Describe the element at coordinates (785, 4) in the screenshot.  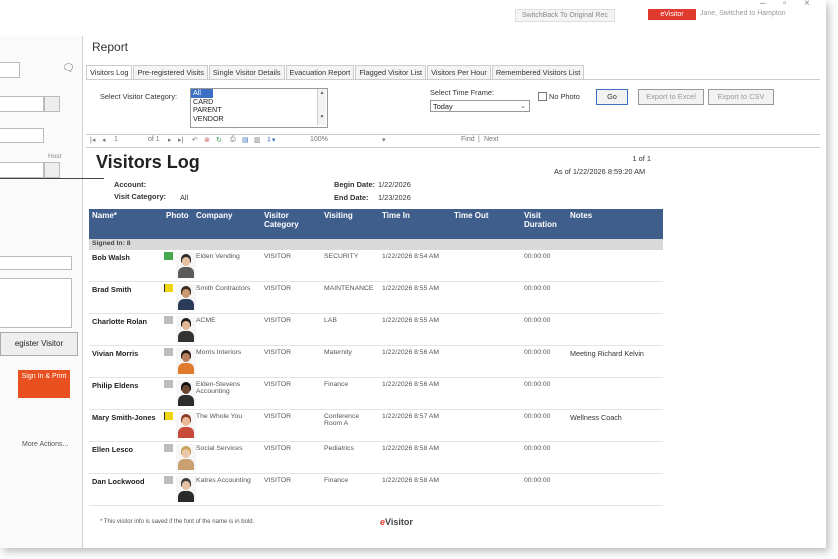
I see `maximize-icon: ▫` at that location.